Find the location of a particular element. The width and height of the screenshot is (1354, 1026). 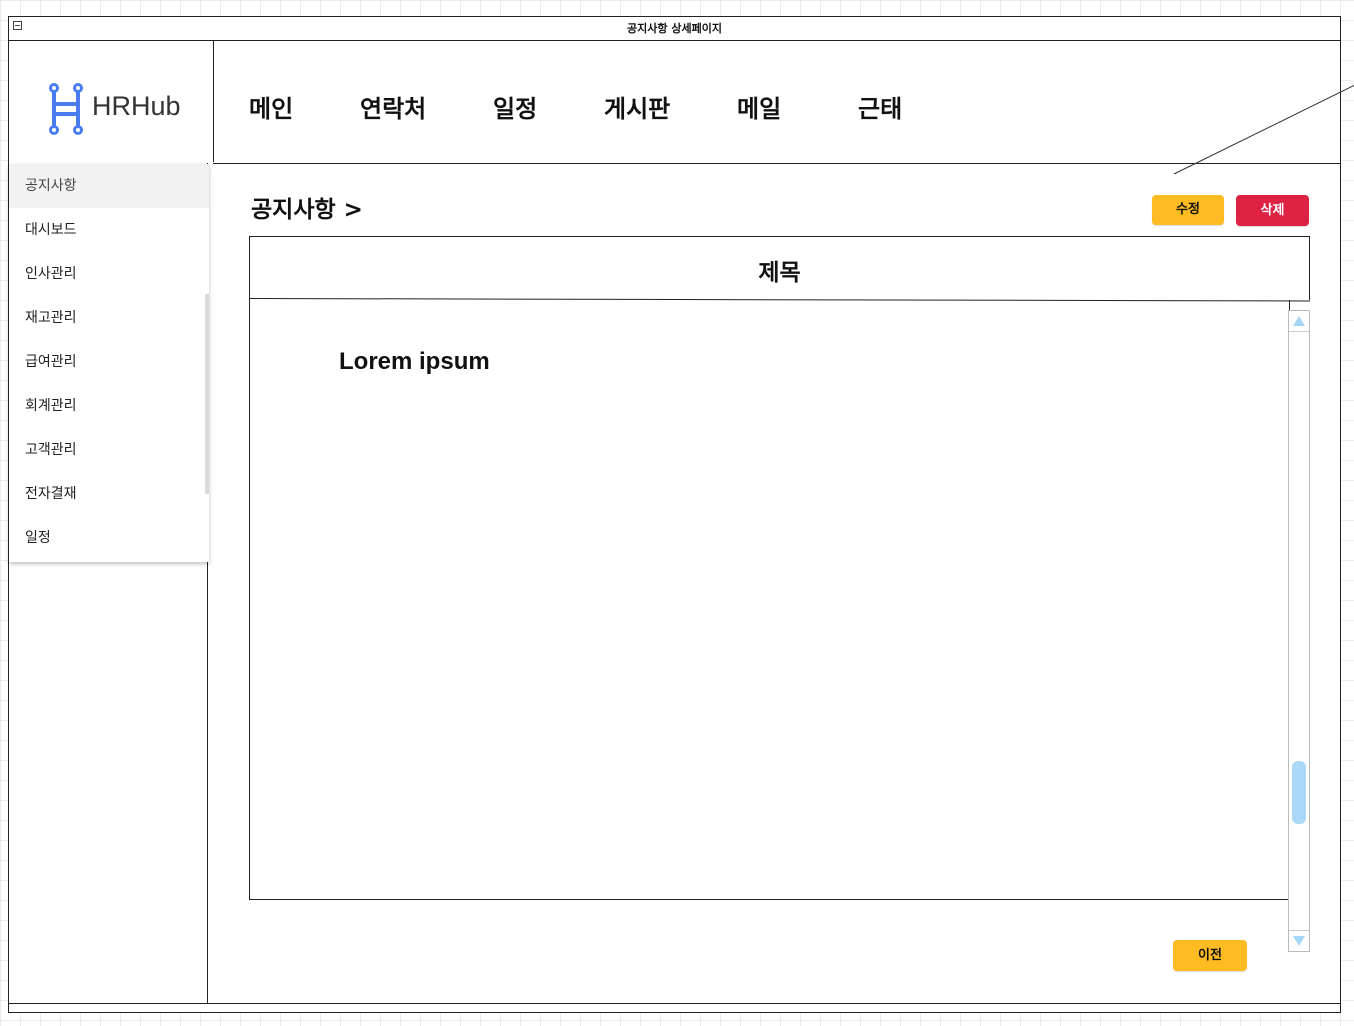

nav-item-attendance: 근태 is located at coordinates (880, 106).